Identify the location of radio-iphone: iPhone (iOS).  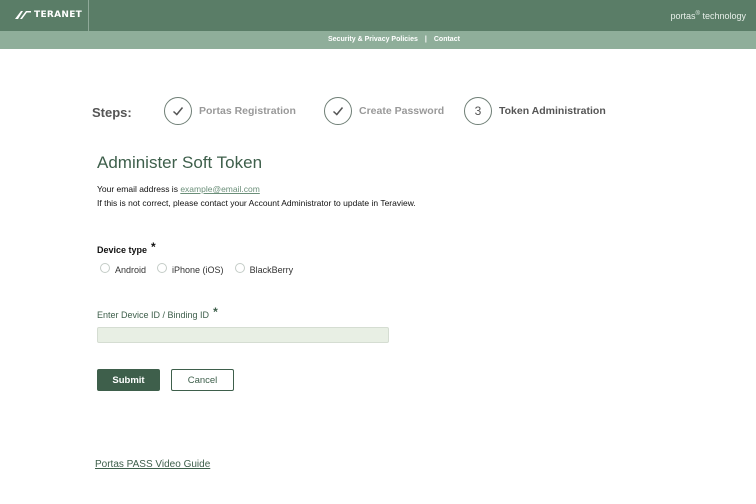
(190, 269).